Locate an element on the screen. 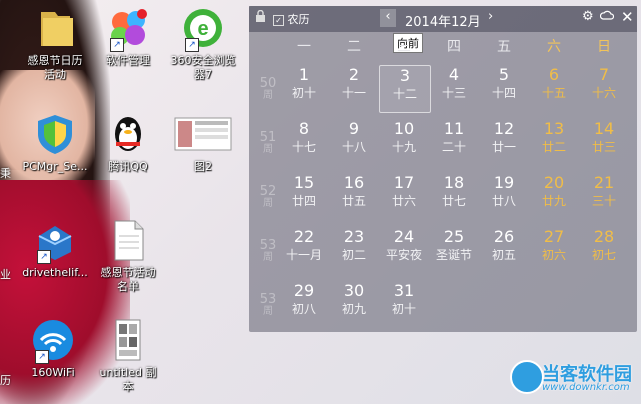 This screenshot has height=404, width=641. calendar-day: 8 十七 is located at coordinates (304, 142).